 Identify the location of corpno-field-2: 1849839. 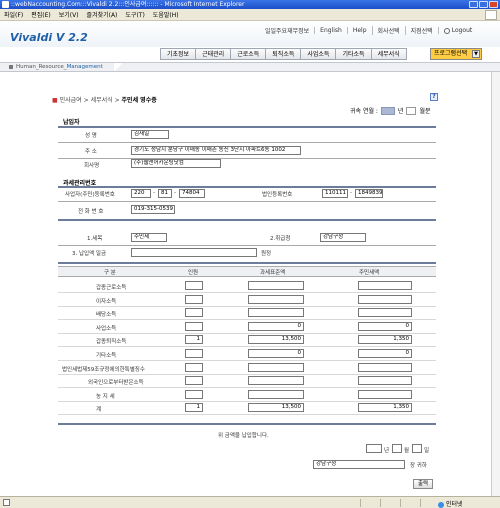
(369, 193).